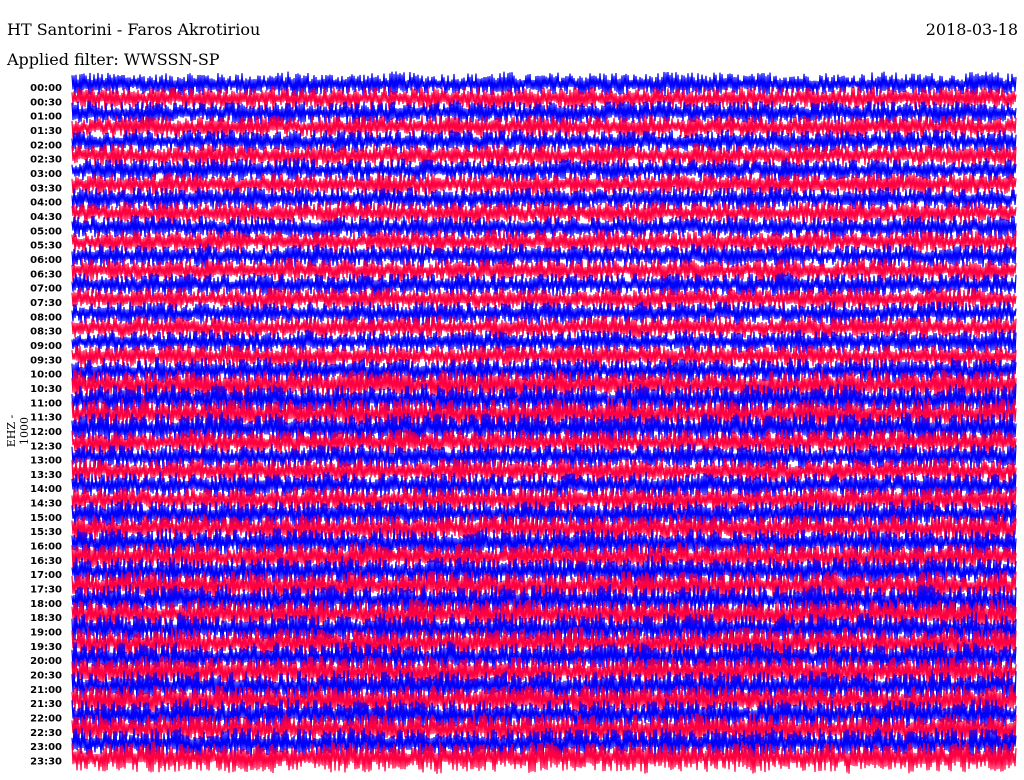 Image resolution: width=1024 pixels, height=780 pixels. I want to click on tick-label: 11:00, so click(46, 403).